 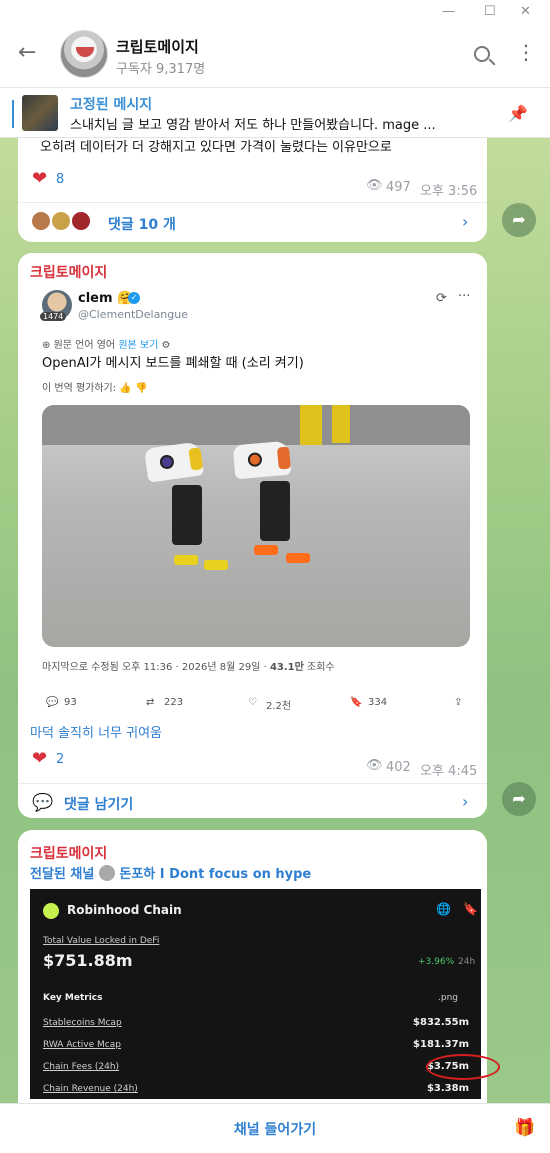 I want to click on tweet-views: 43.1만, so click(x=286, y=667).